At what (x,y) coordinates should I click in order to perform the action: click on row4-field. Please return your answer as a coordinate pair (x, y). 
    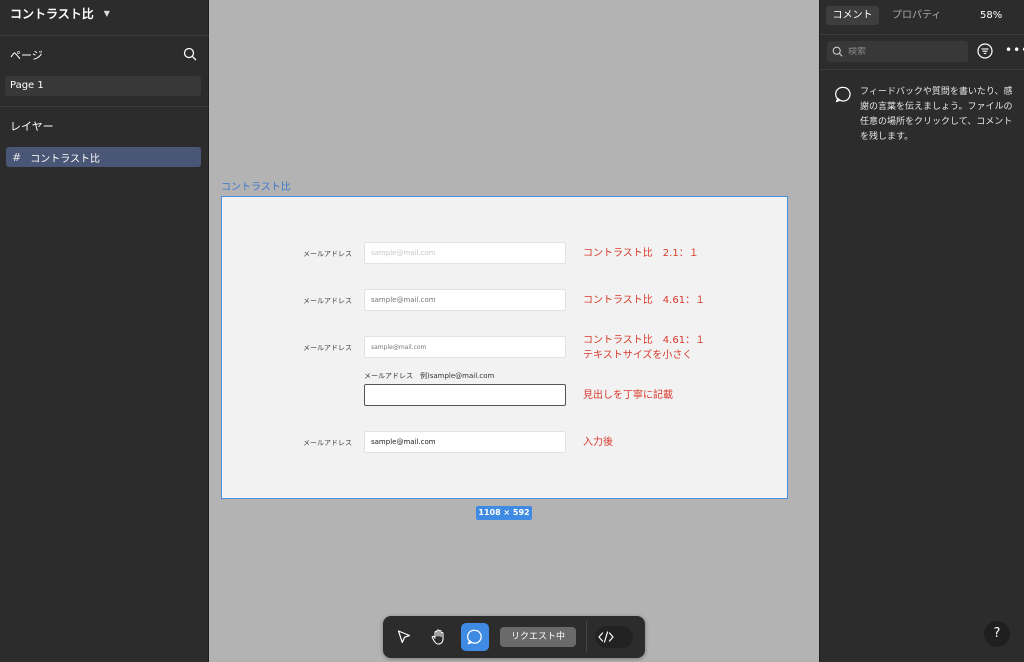
    Looking at the image, I should click on (465, 395).